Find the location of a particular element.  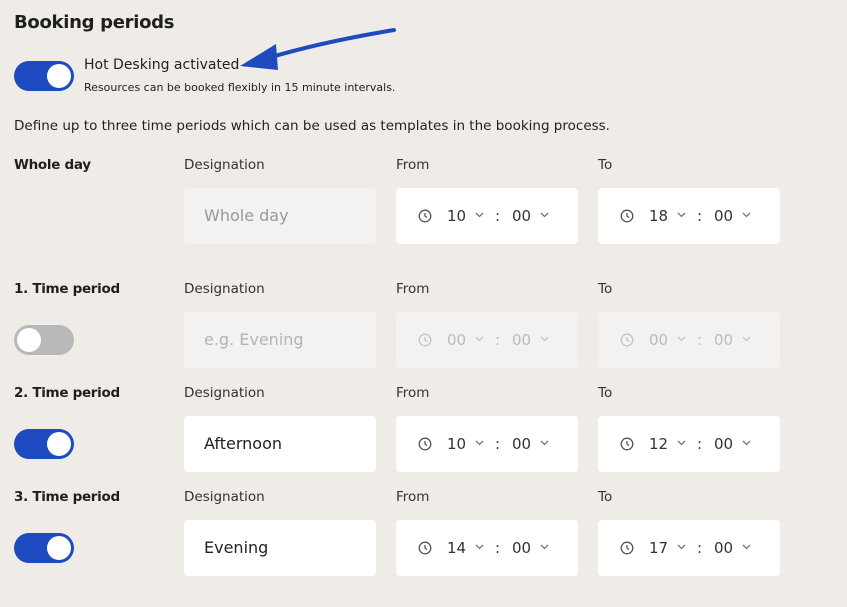

to-hour-select: 12 is located at coordinates (658, 444).